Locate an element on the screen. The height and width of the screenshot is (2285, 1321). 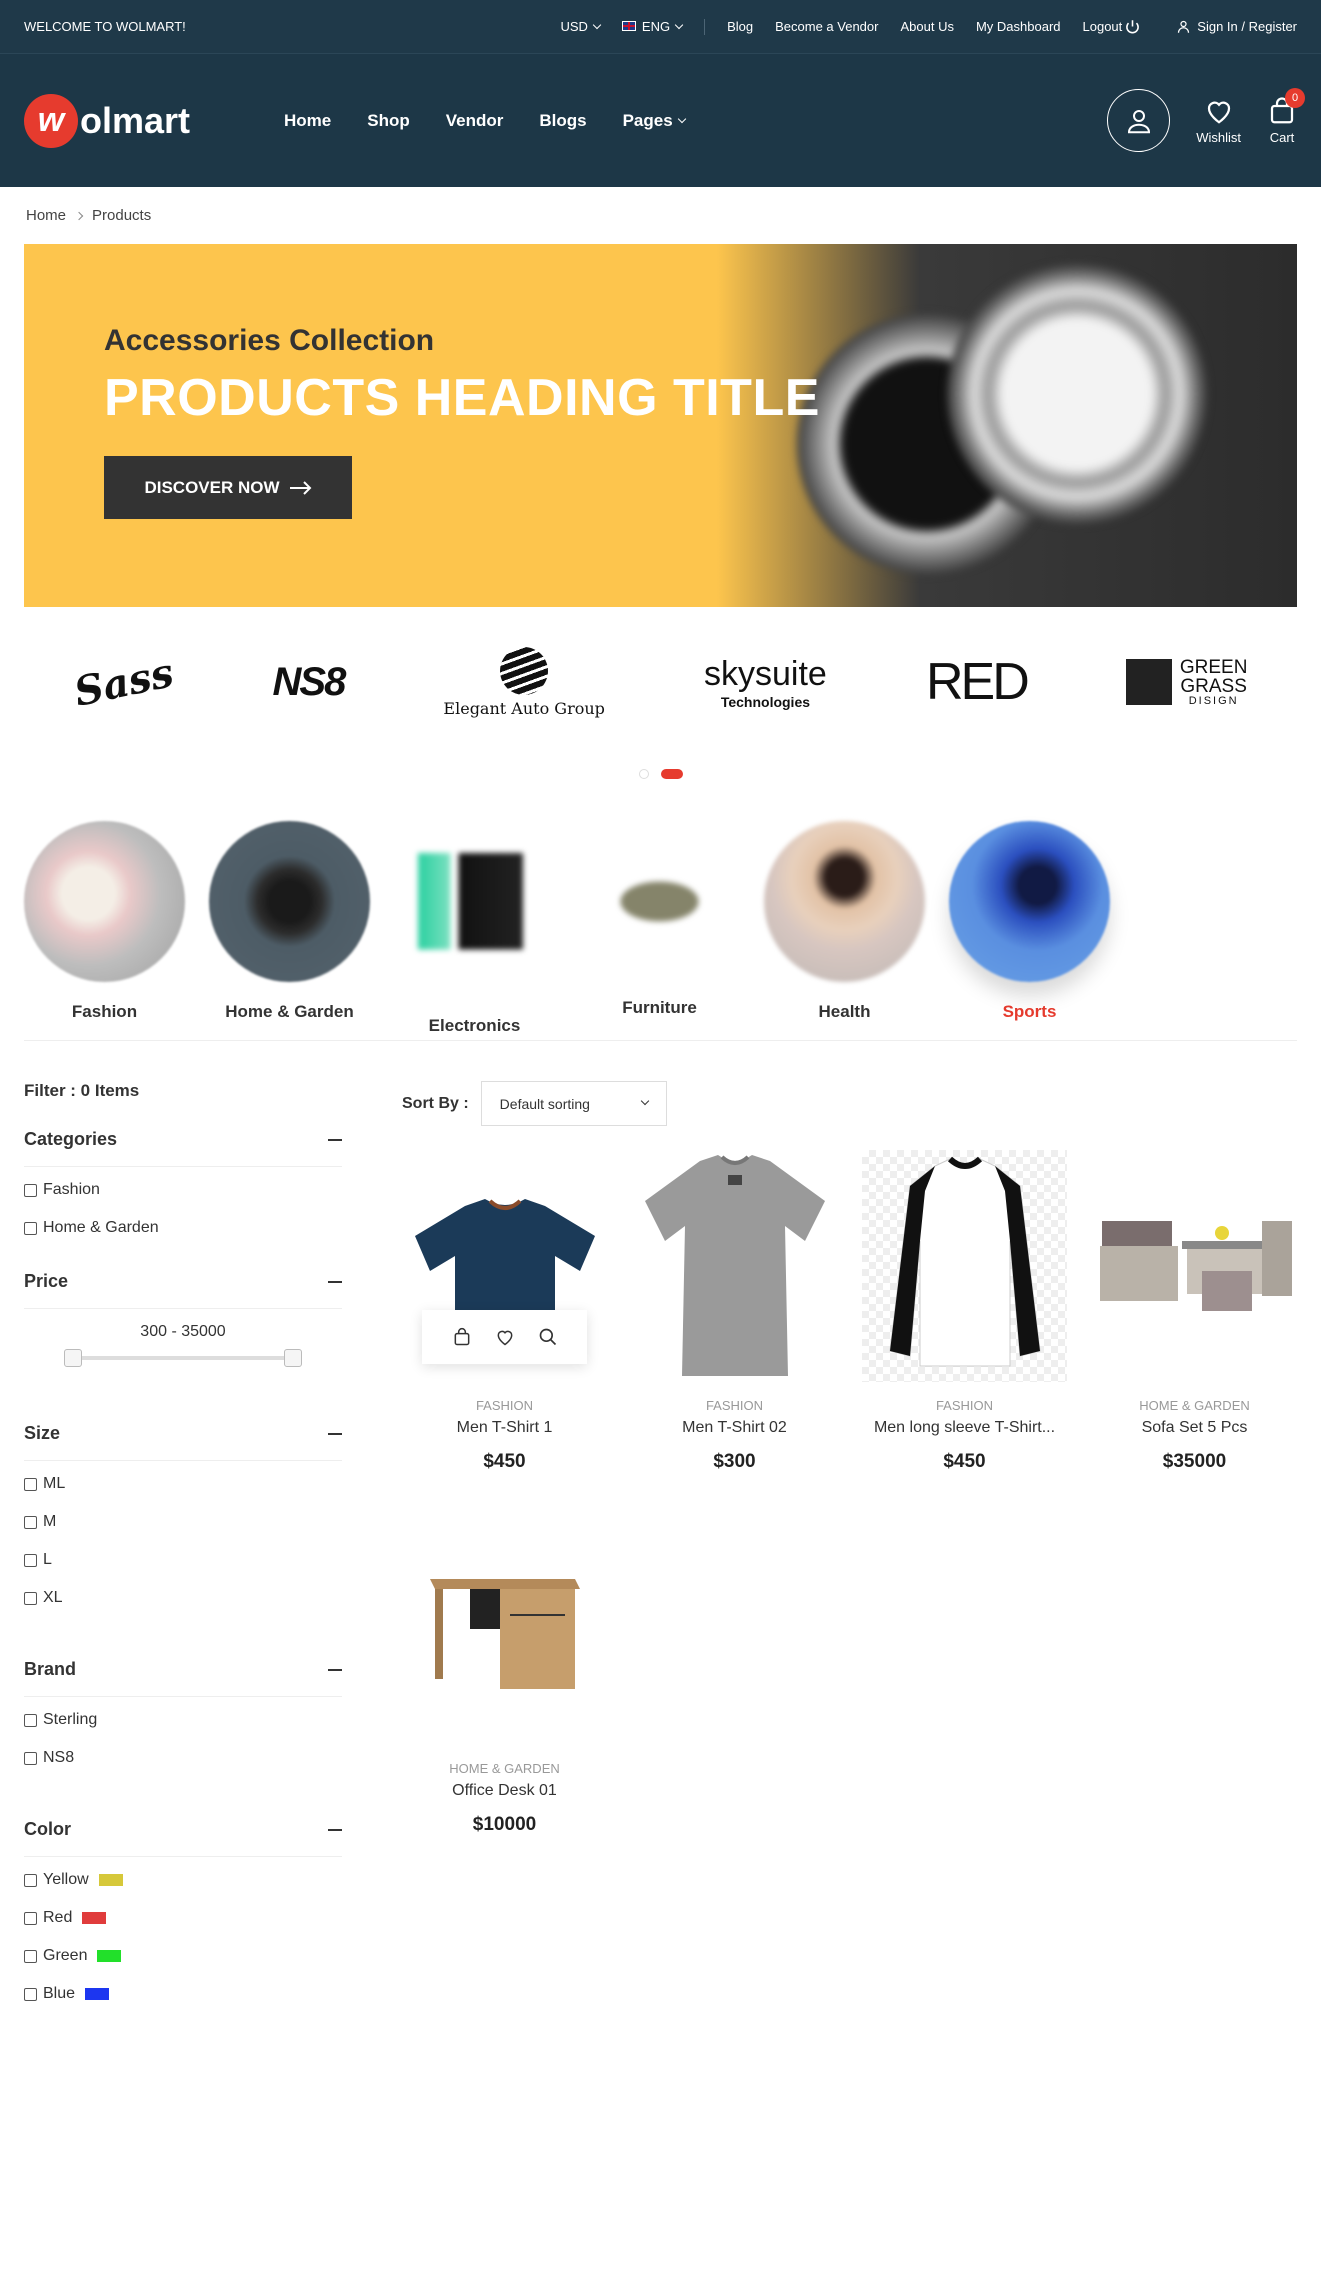
category-sports: Sports is located at coordinates (1029, 930).